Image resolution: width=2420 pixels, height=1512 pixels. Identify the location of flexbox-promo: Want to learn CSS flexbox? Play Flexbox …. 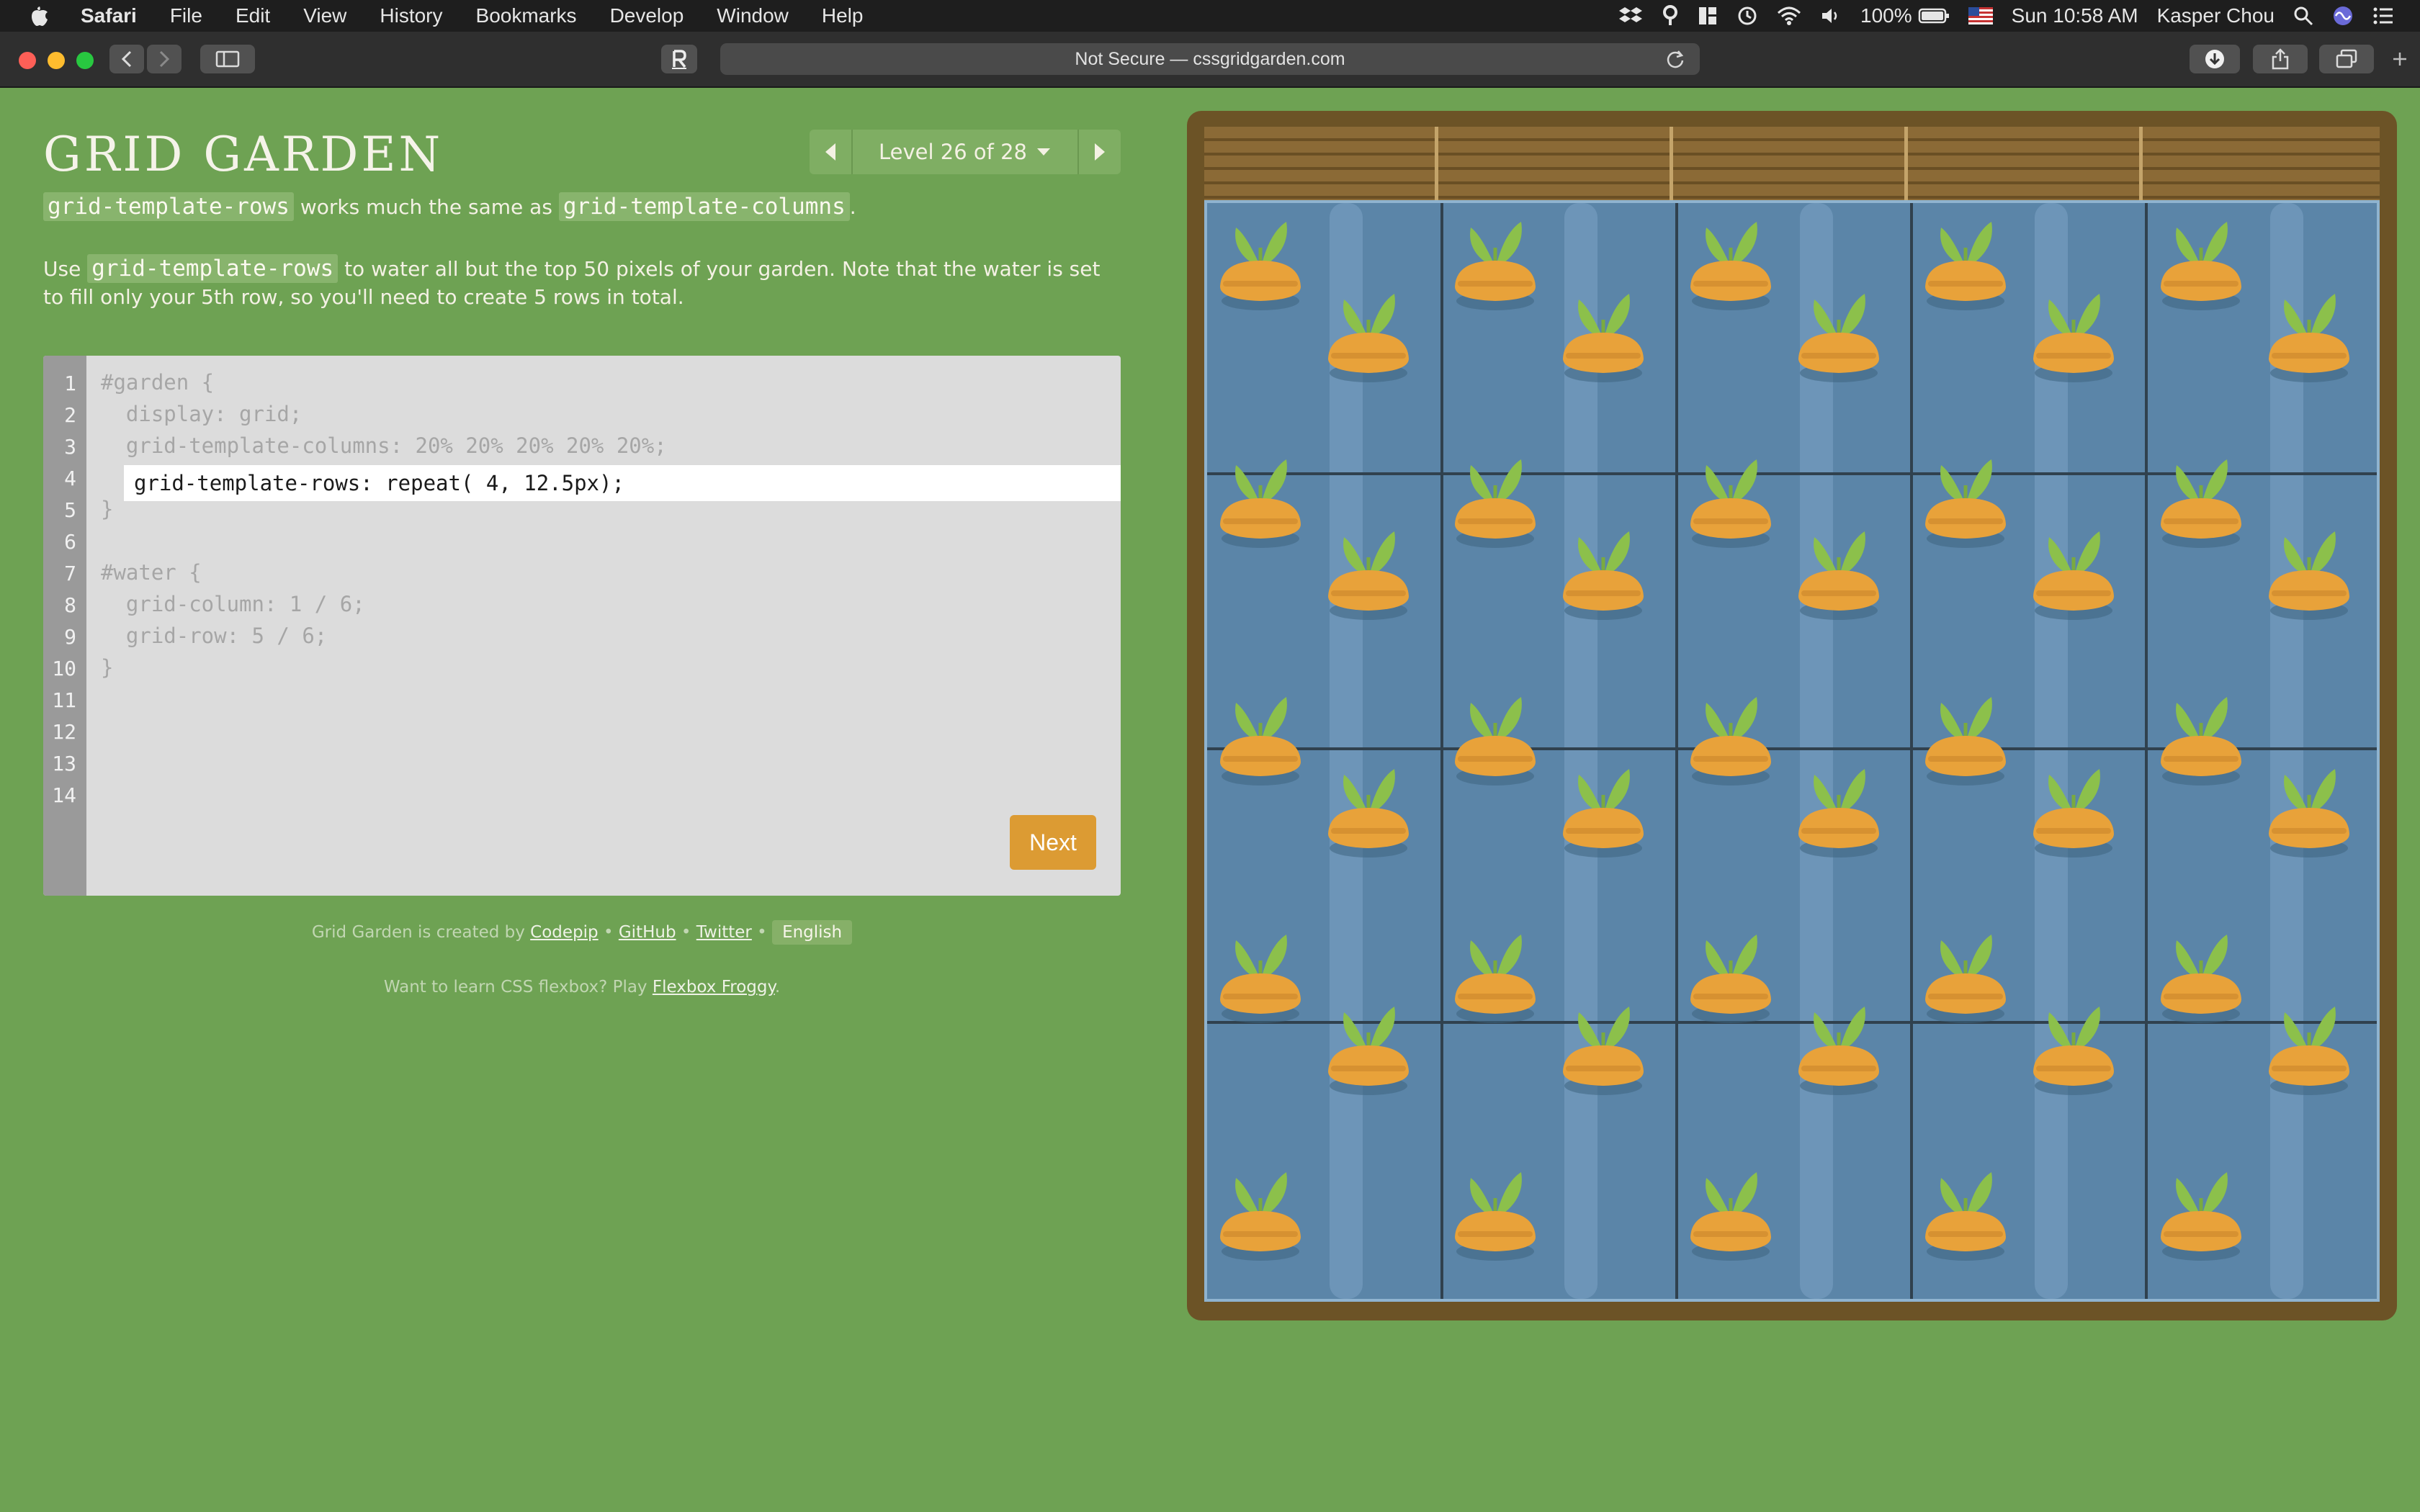
(582, 987).